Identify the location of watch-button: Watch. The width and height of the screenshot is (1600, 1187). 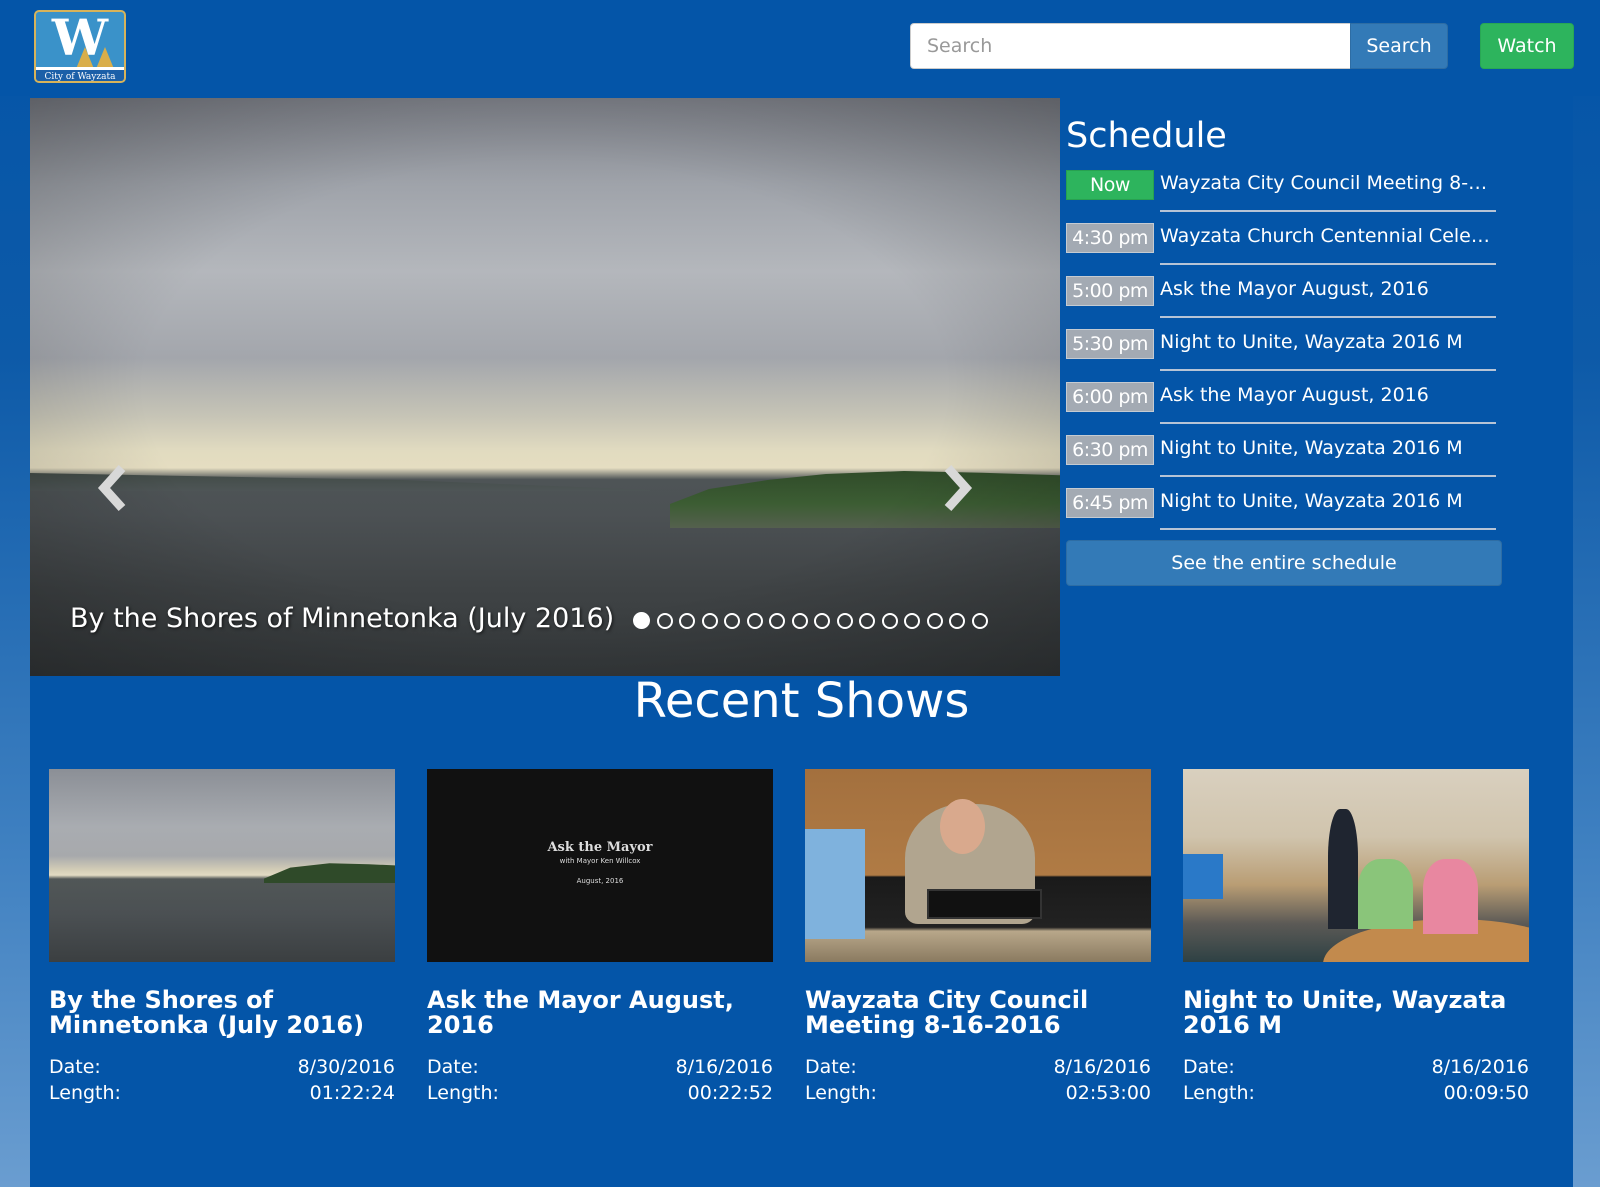
(1527, 46).